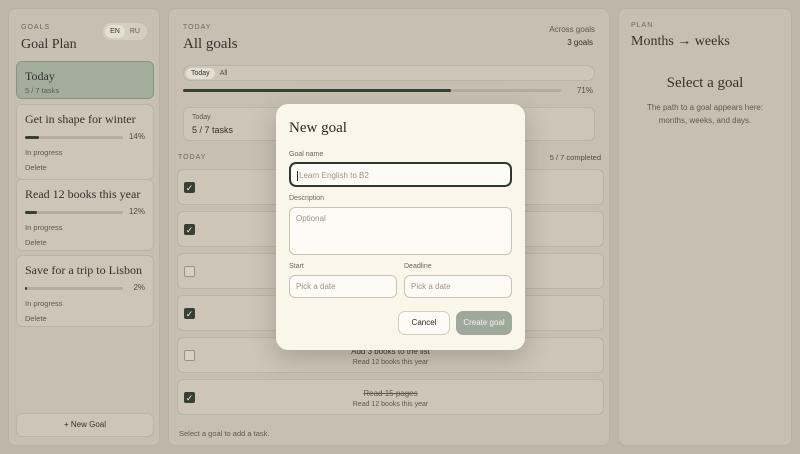 The height and width of the screenshot is (454, 800). What do you see at coordinates (318, 128) in the screenshot?
I see `dialog-title: New goal` at bounding box center [318, 128].